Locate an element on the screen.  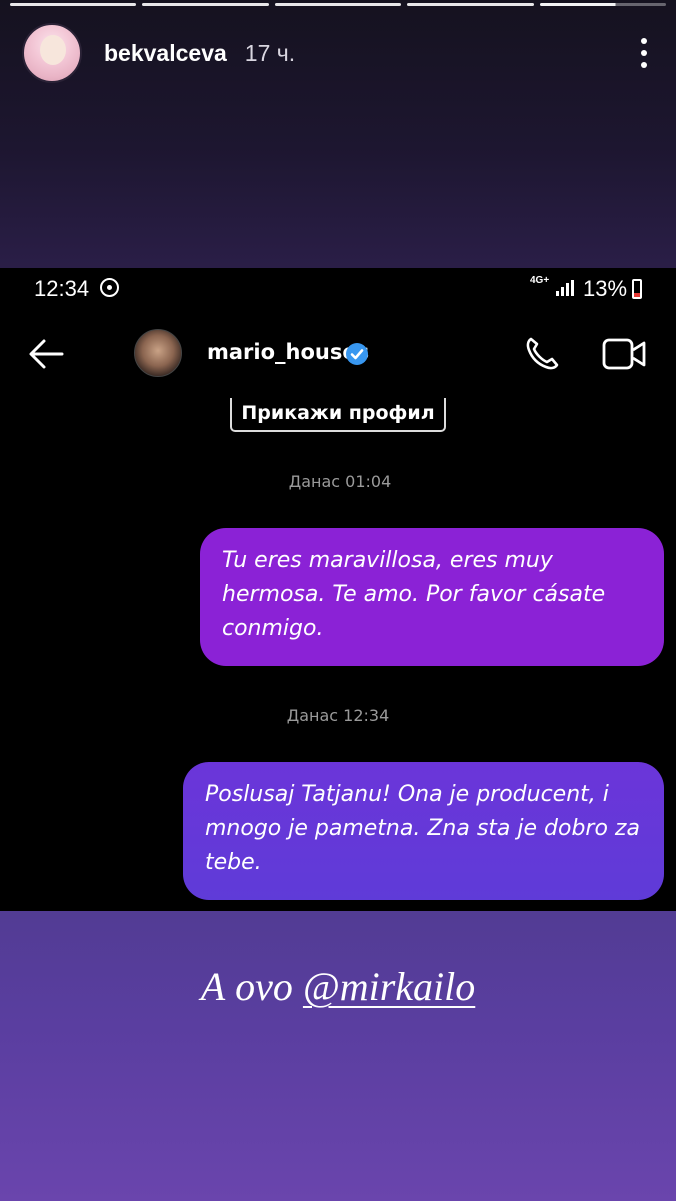
story-user-header: bekvalceva 17 ч. is located at coordinates (338, 53).